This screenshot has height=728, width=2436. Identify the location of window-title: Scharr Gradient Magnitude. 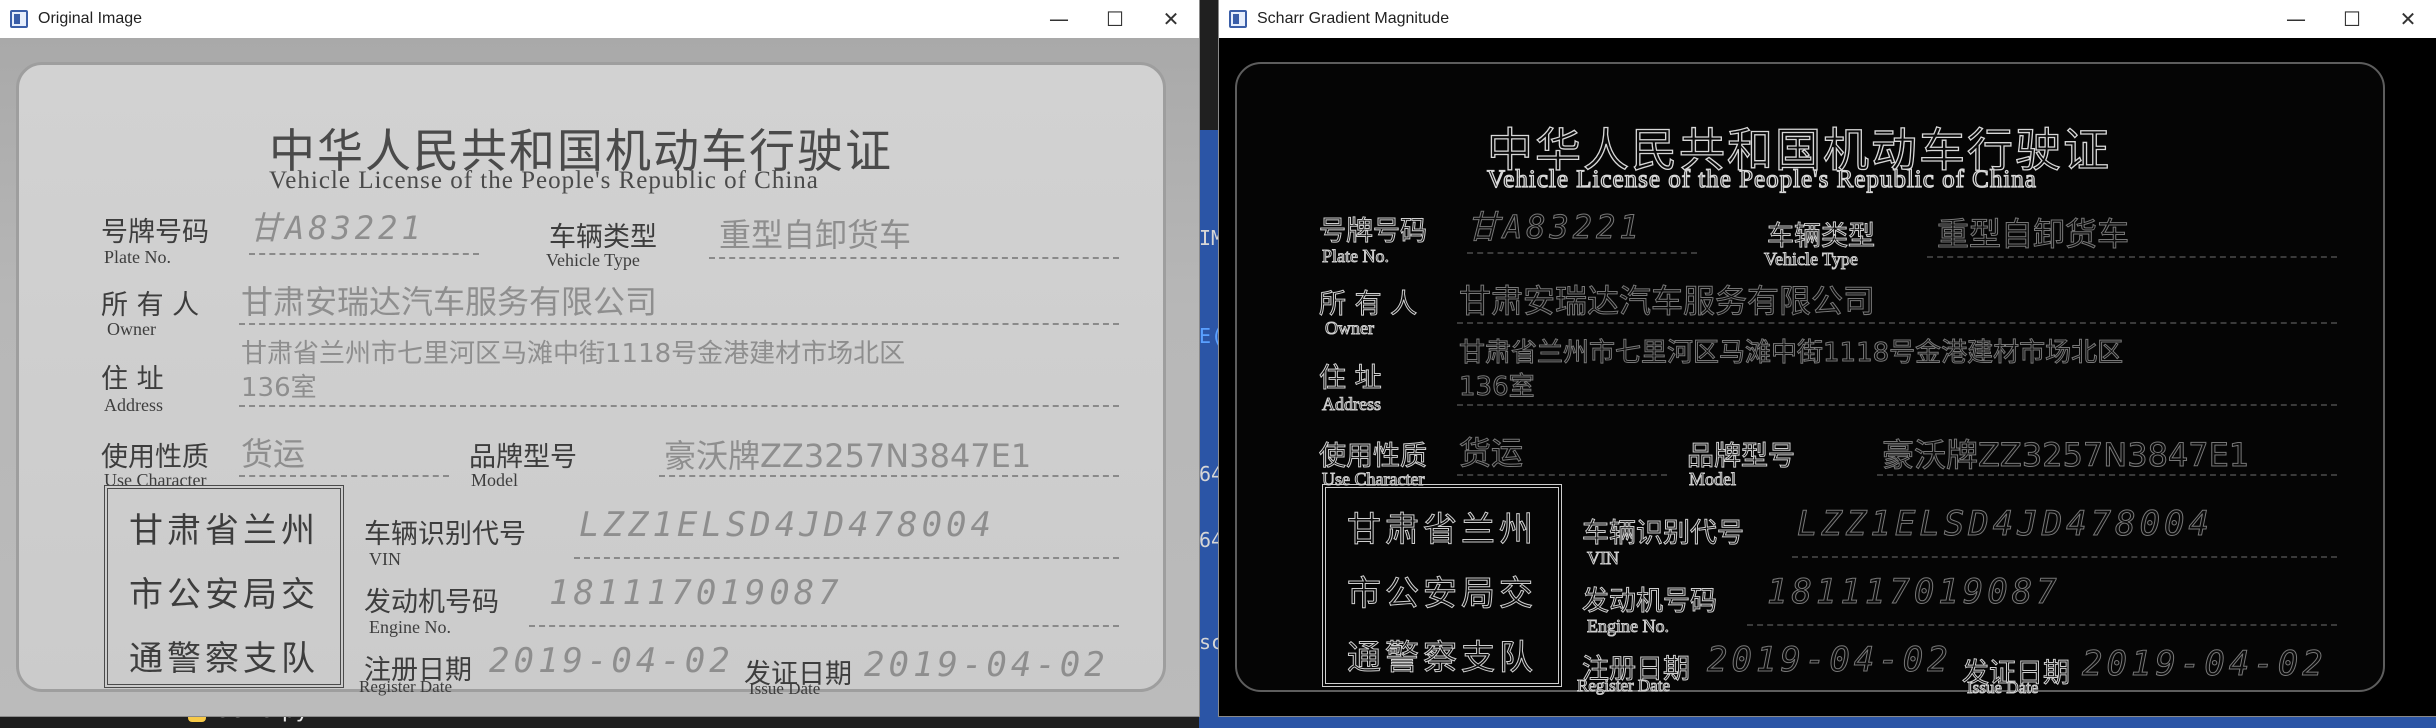
(1353, 18).